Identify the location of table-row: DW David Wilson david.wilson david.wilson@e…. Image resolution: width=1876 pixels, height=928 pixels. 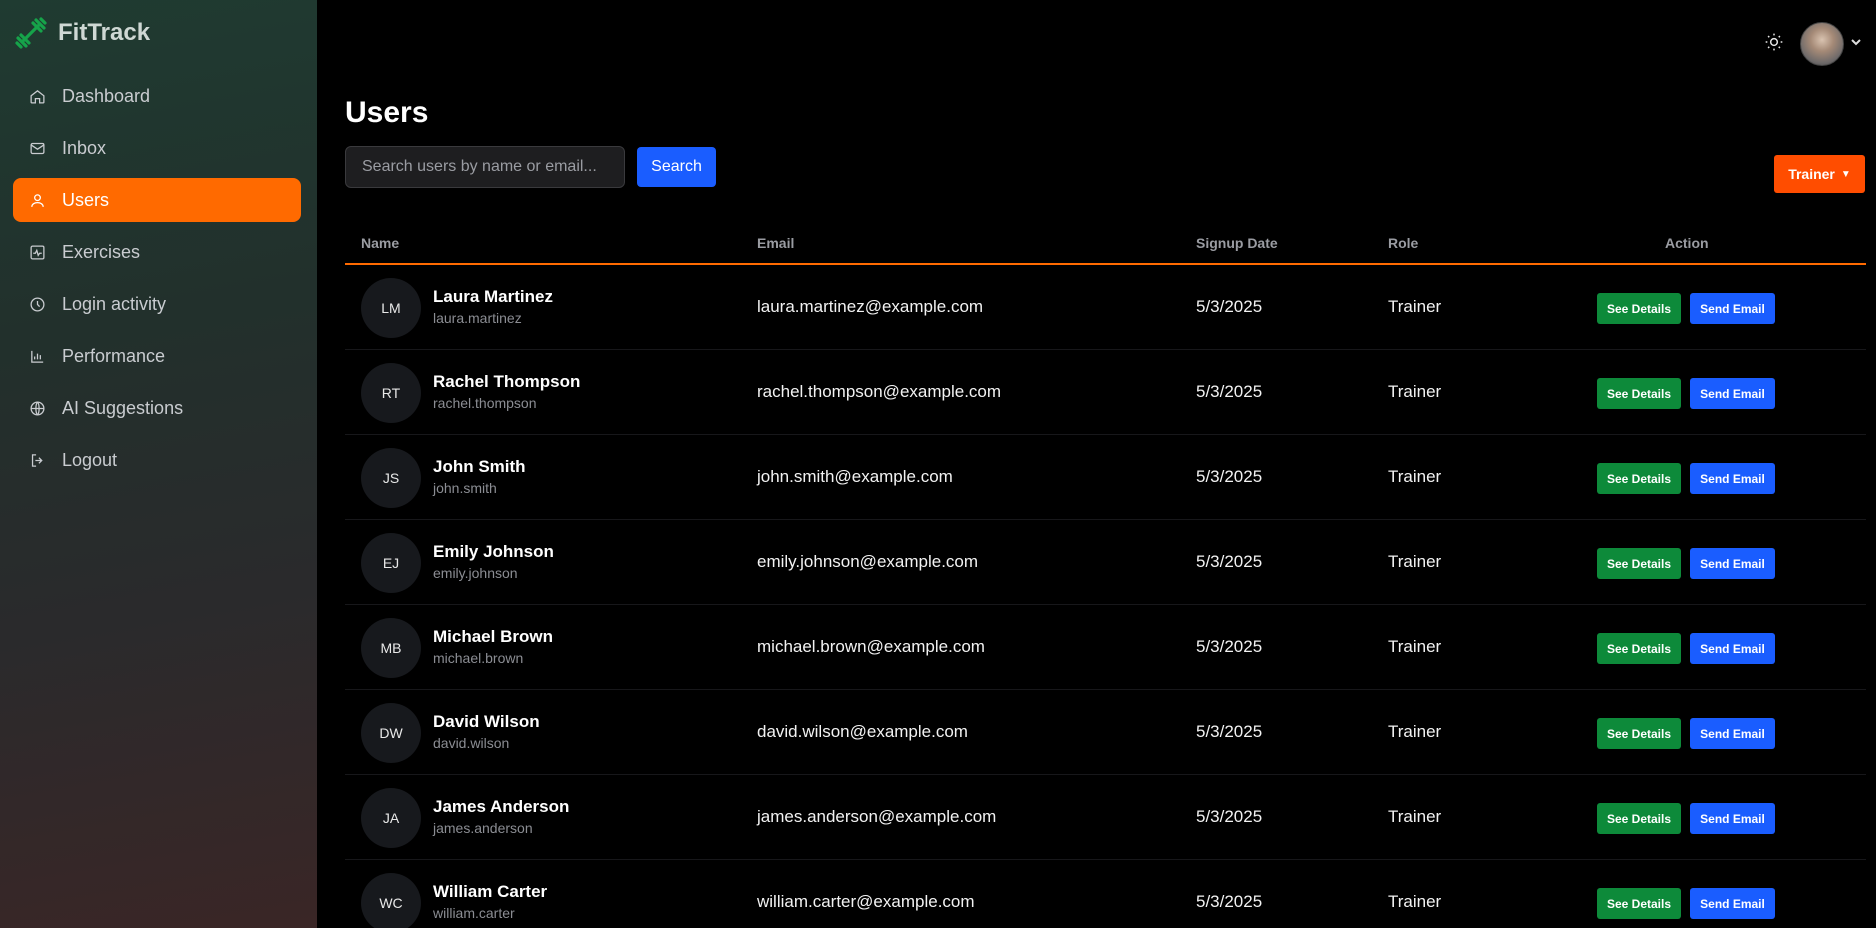
(1105, 732).